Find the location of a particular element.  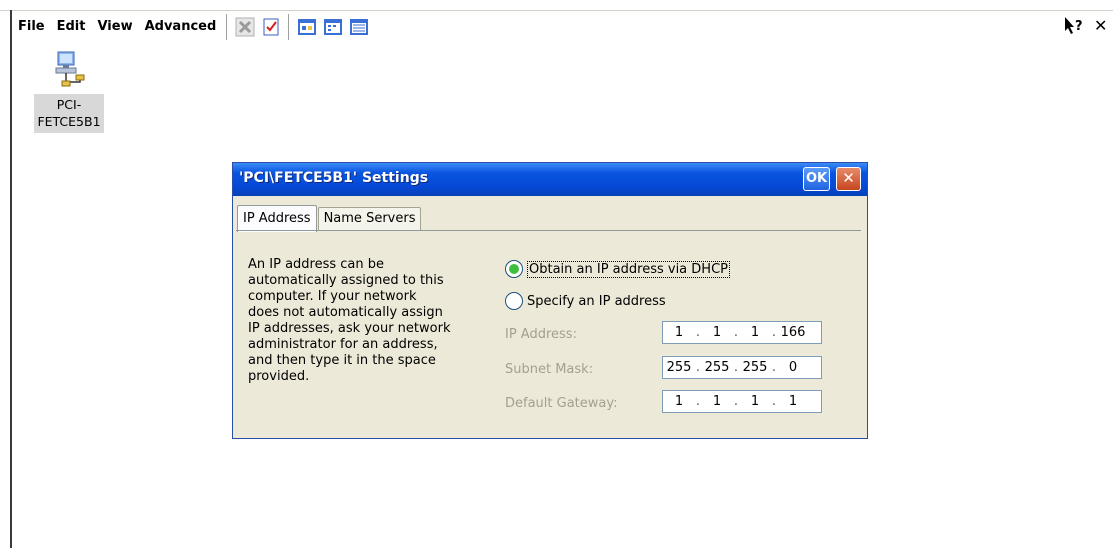

dhcp-radio-option: Obtain an IP address via DHCP is located at coordinates (617, 269).